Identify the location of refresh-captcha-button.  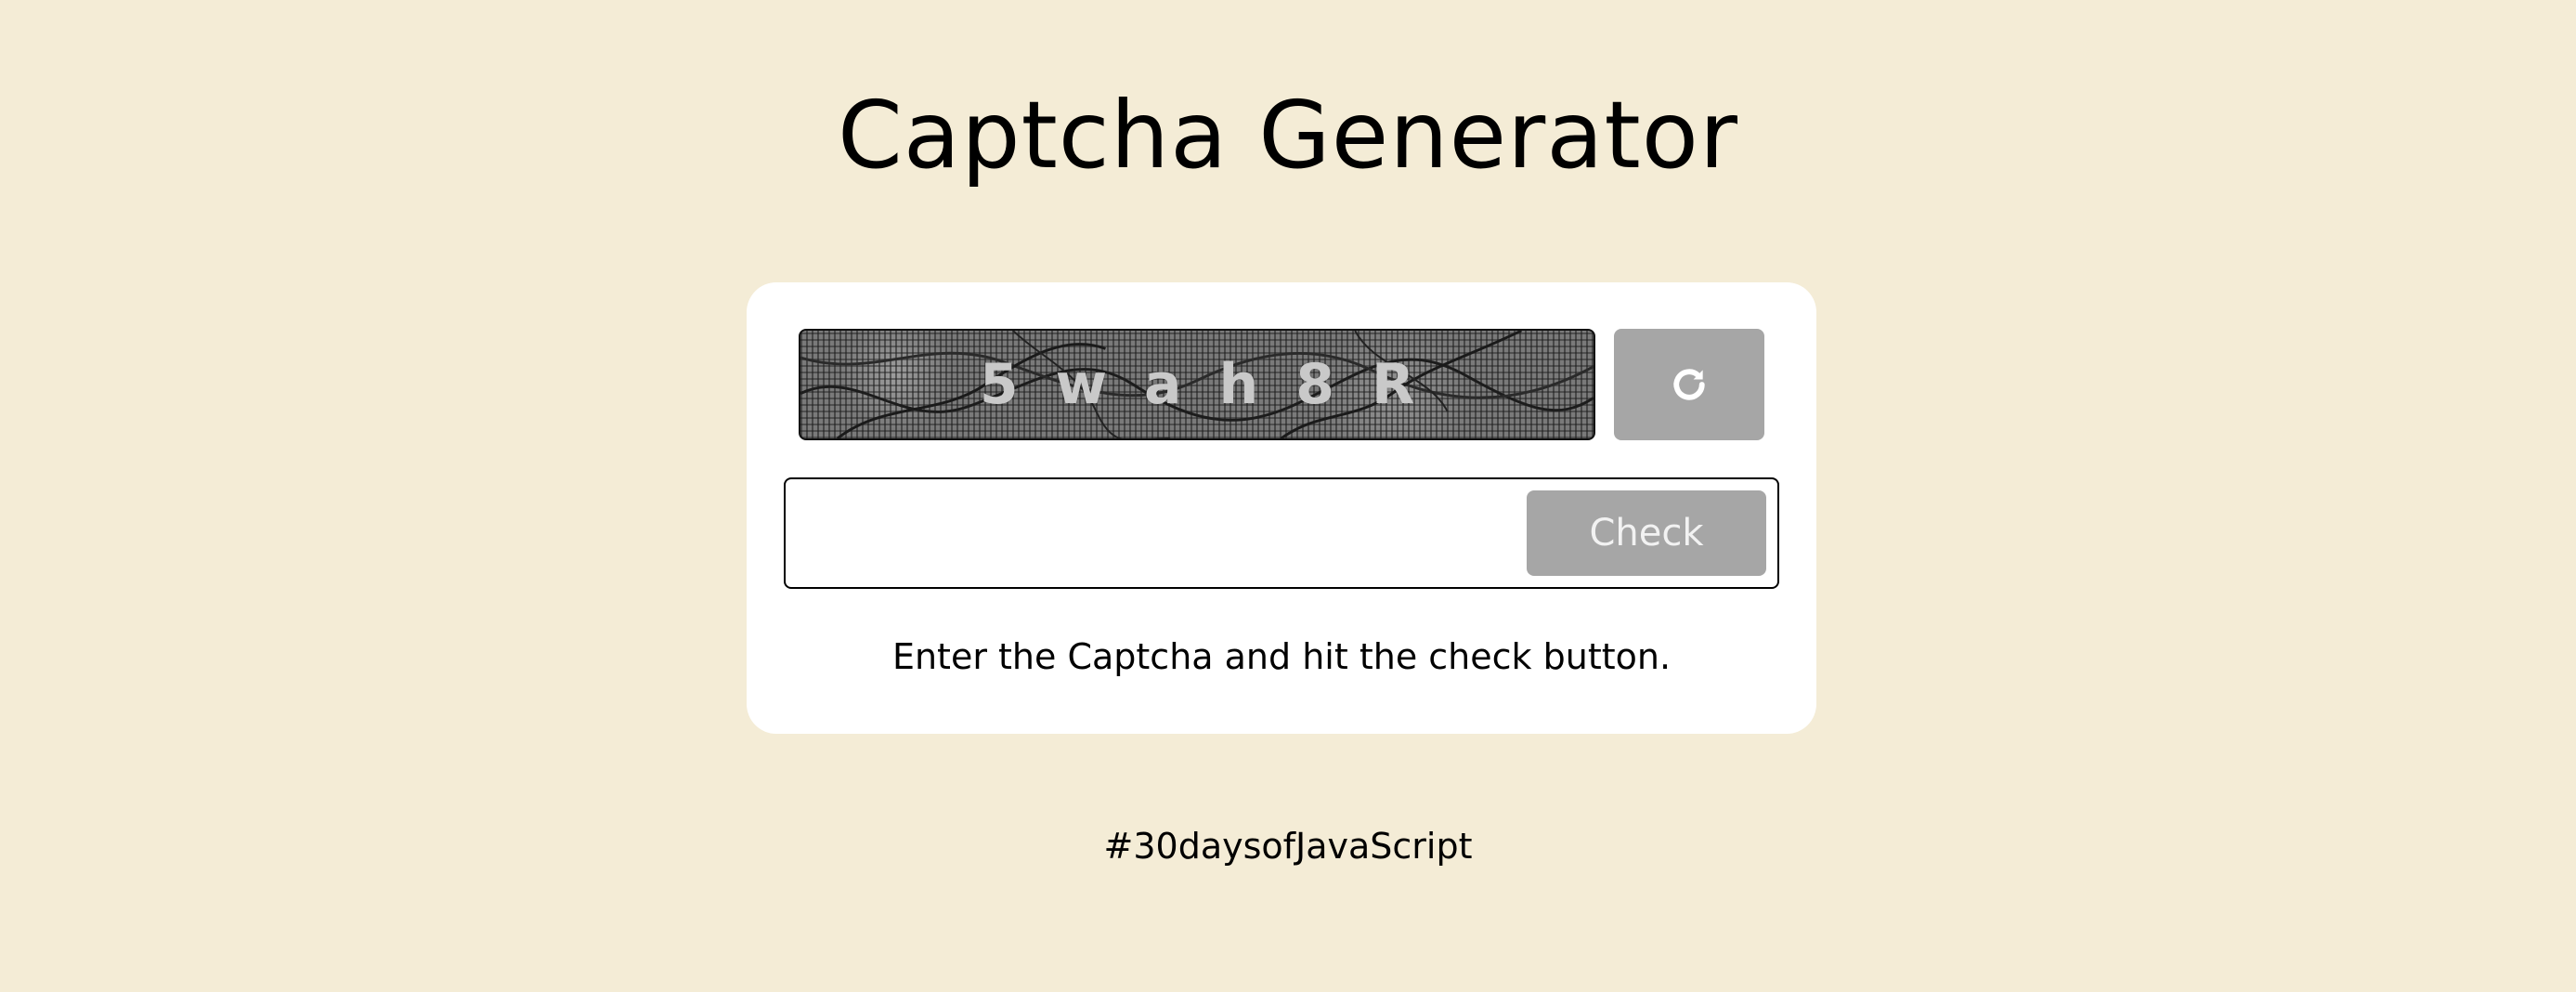
(1689, 385).